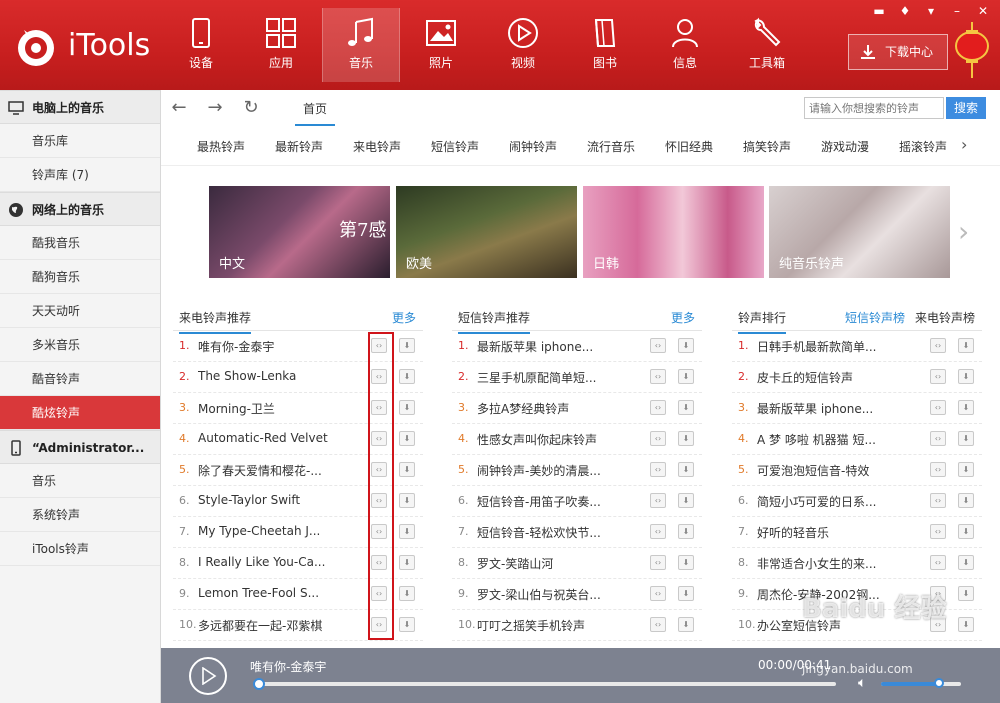 Image resolution: width=1000 pixels, height=703 pixels. Describe the element at coordinates (689, 146) in the screenshot. I see `category-classic: 怀旧经典` at that location.